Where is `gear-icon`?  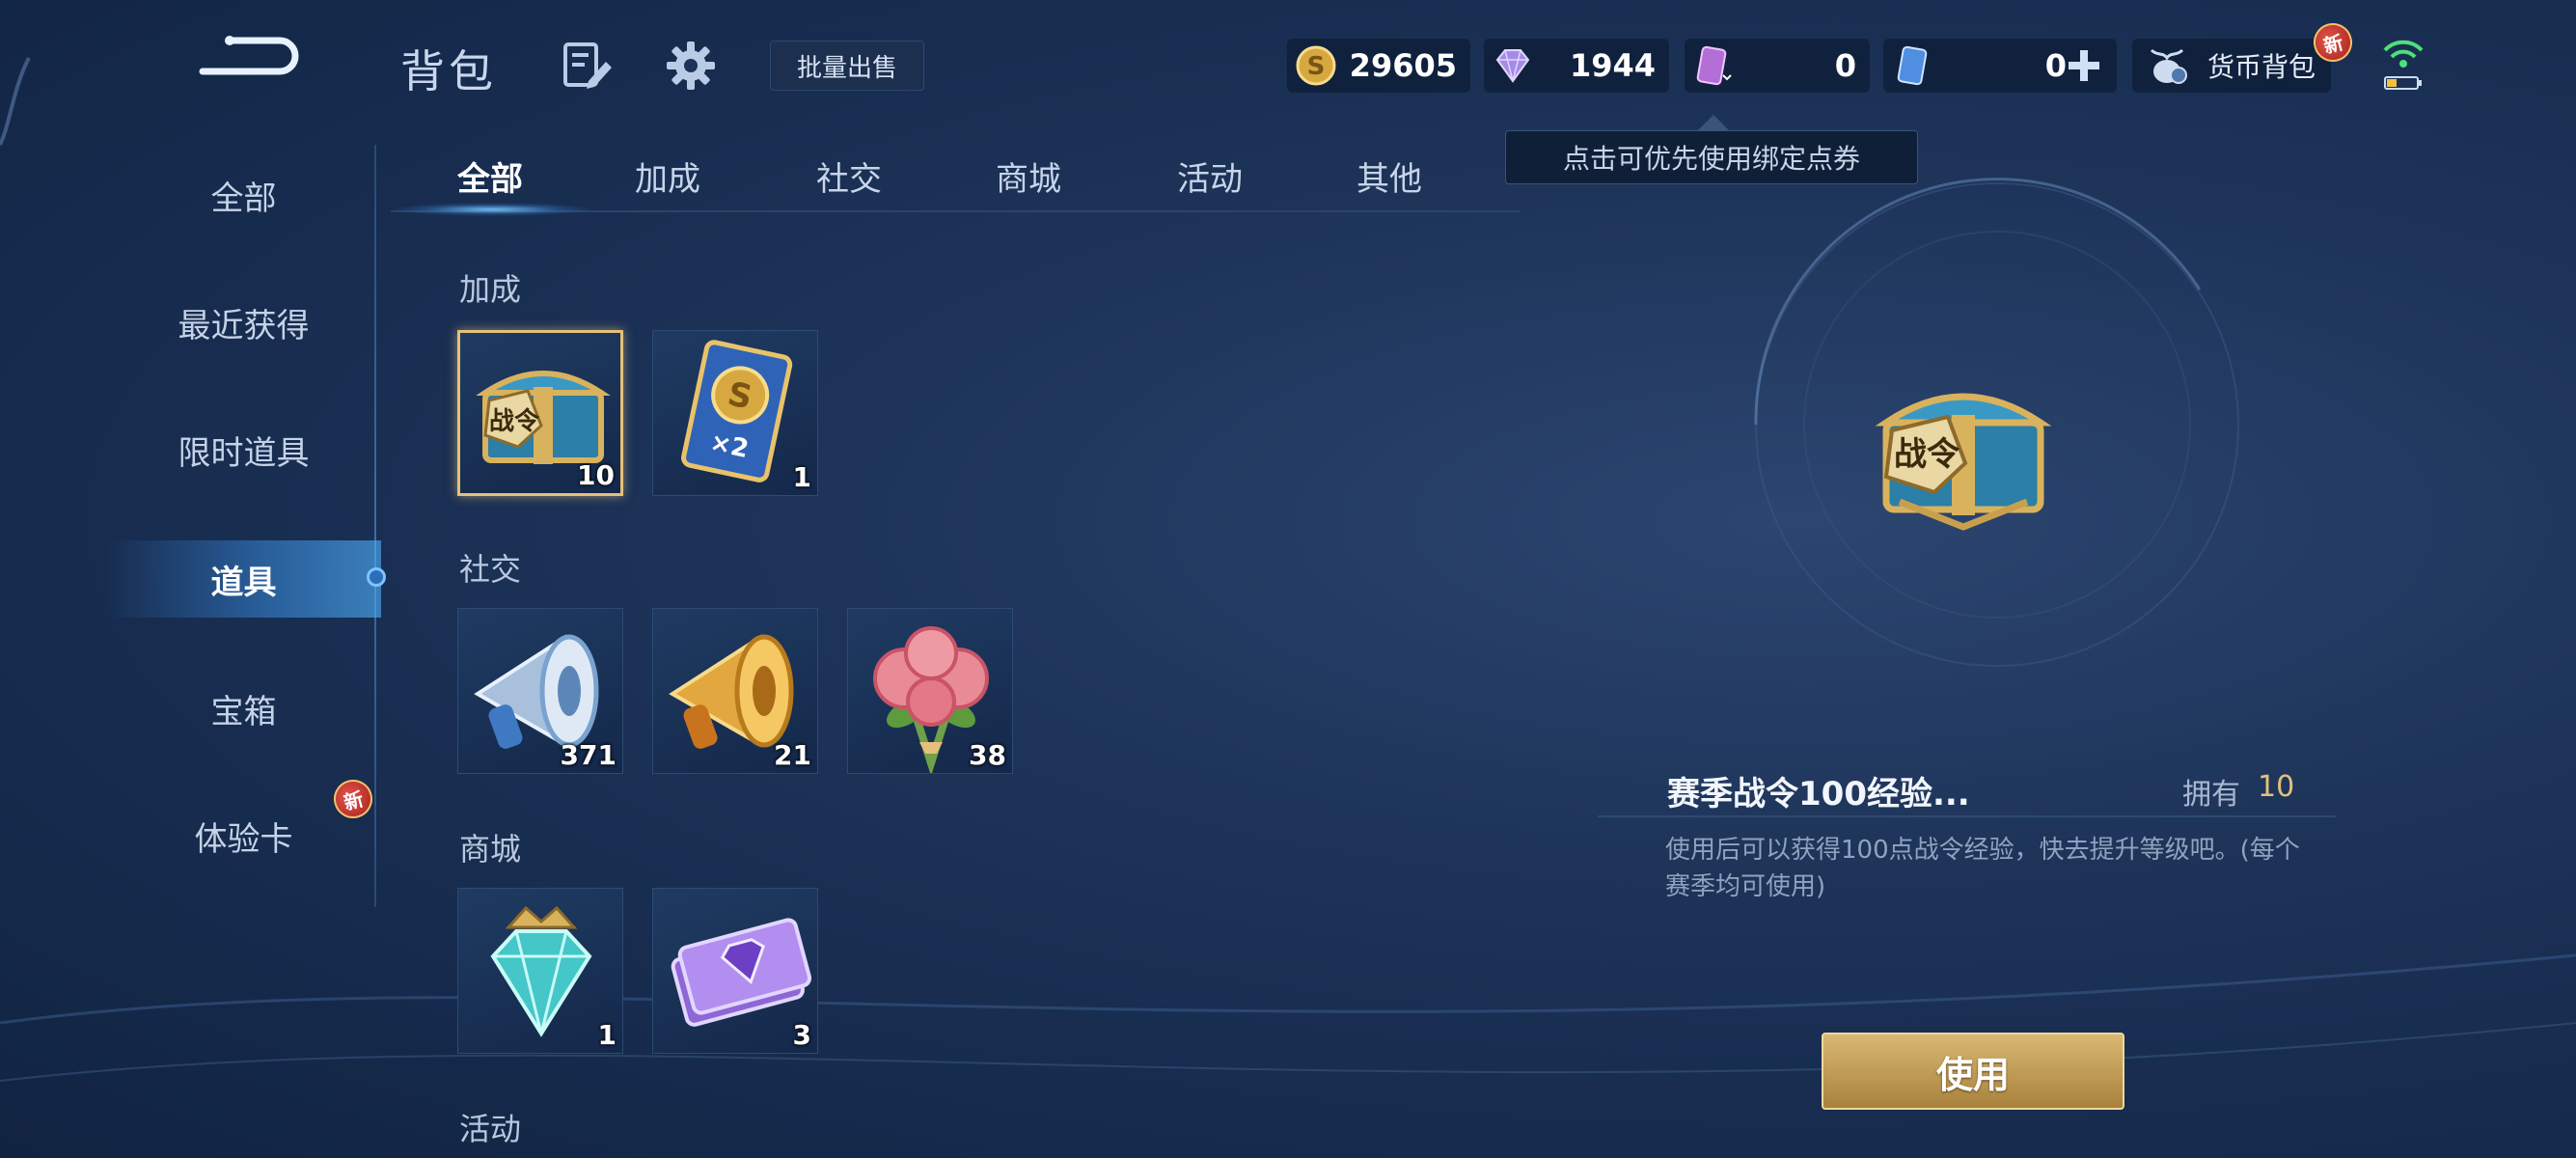 gear-icon is located at coordinates (691, 65).